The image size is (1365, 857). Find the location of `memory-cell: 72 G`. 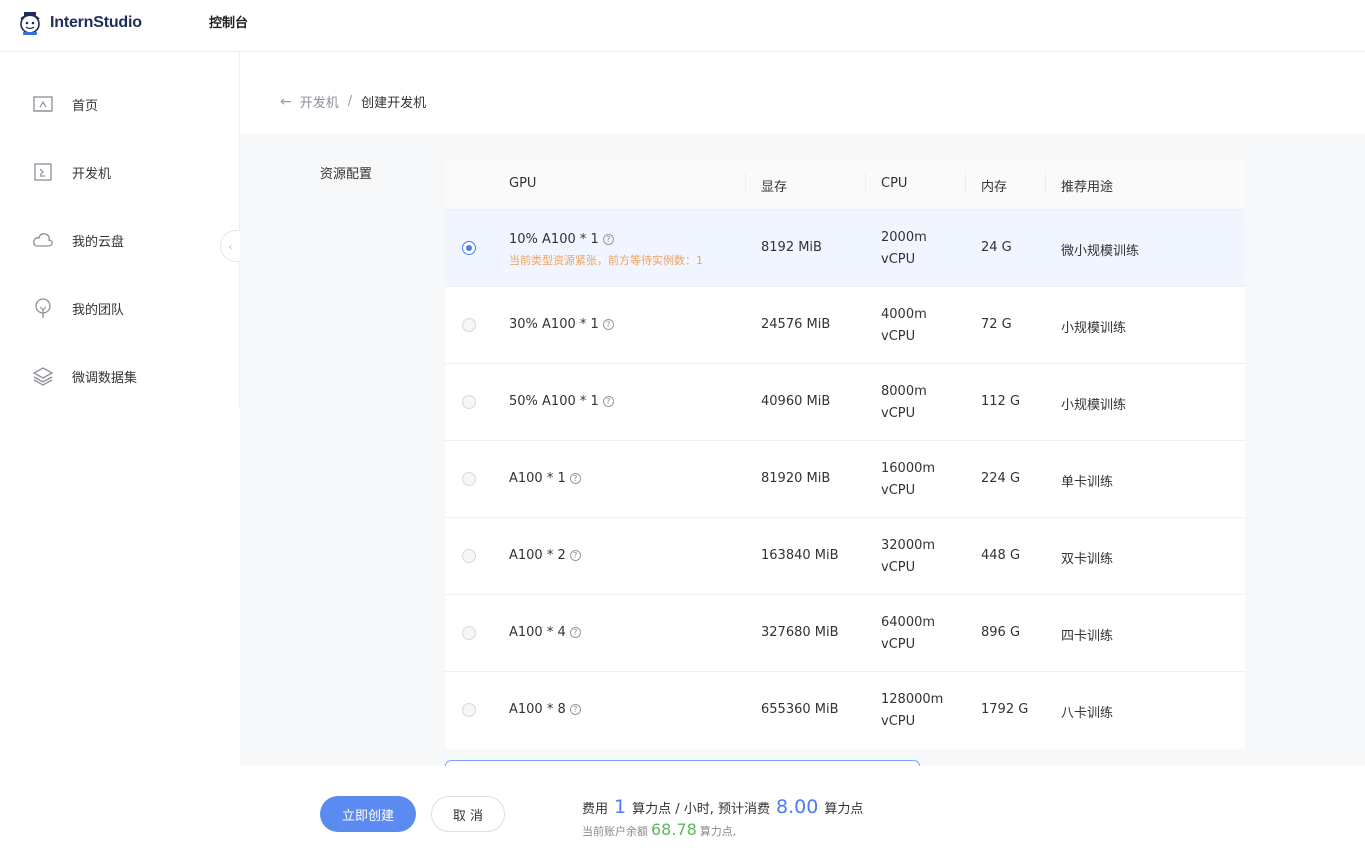

memory-cell: 72 G is located at coordinates (996, 324).